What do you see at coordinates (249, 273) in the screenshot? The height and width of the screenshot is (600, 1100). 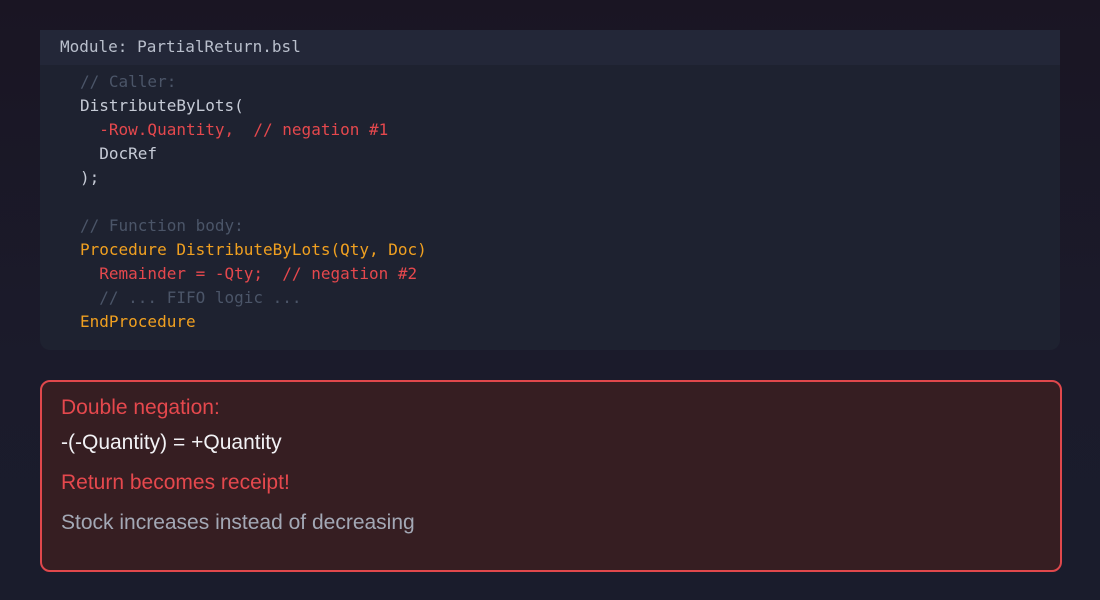 I see `code-line: Remainder = -Qty; // negation #2` at bounding box center [249, 273].